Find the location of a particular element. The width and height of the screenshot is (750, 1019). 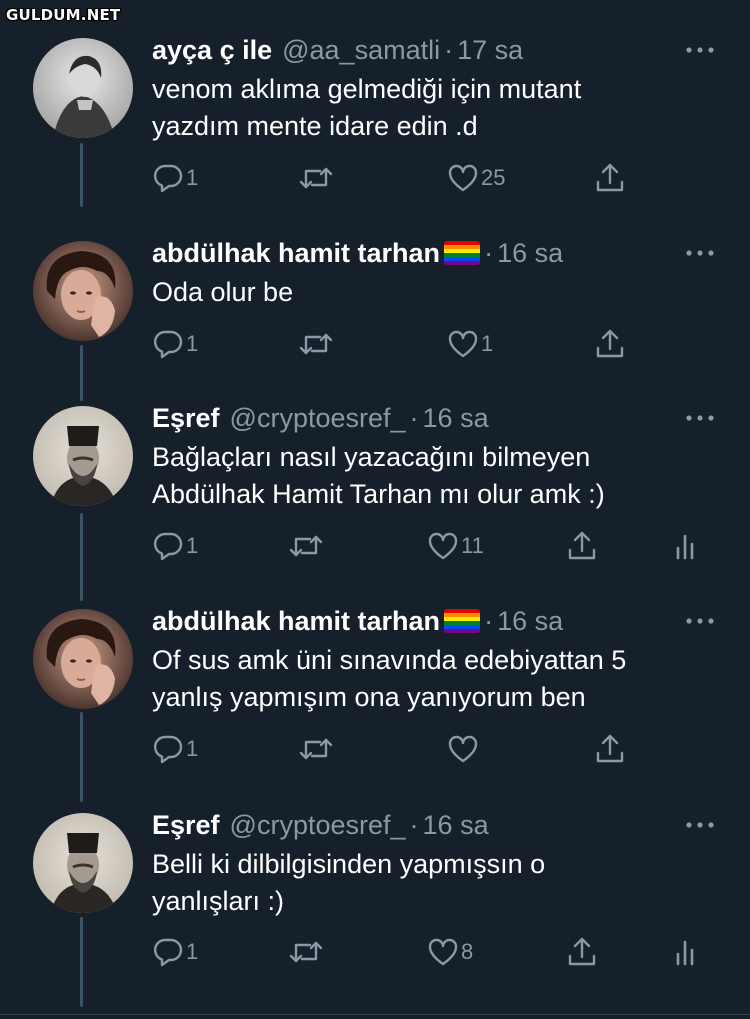

watermark: GULDUM.NET is located at coordinates (63, 15).